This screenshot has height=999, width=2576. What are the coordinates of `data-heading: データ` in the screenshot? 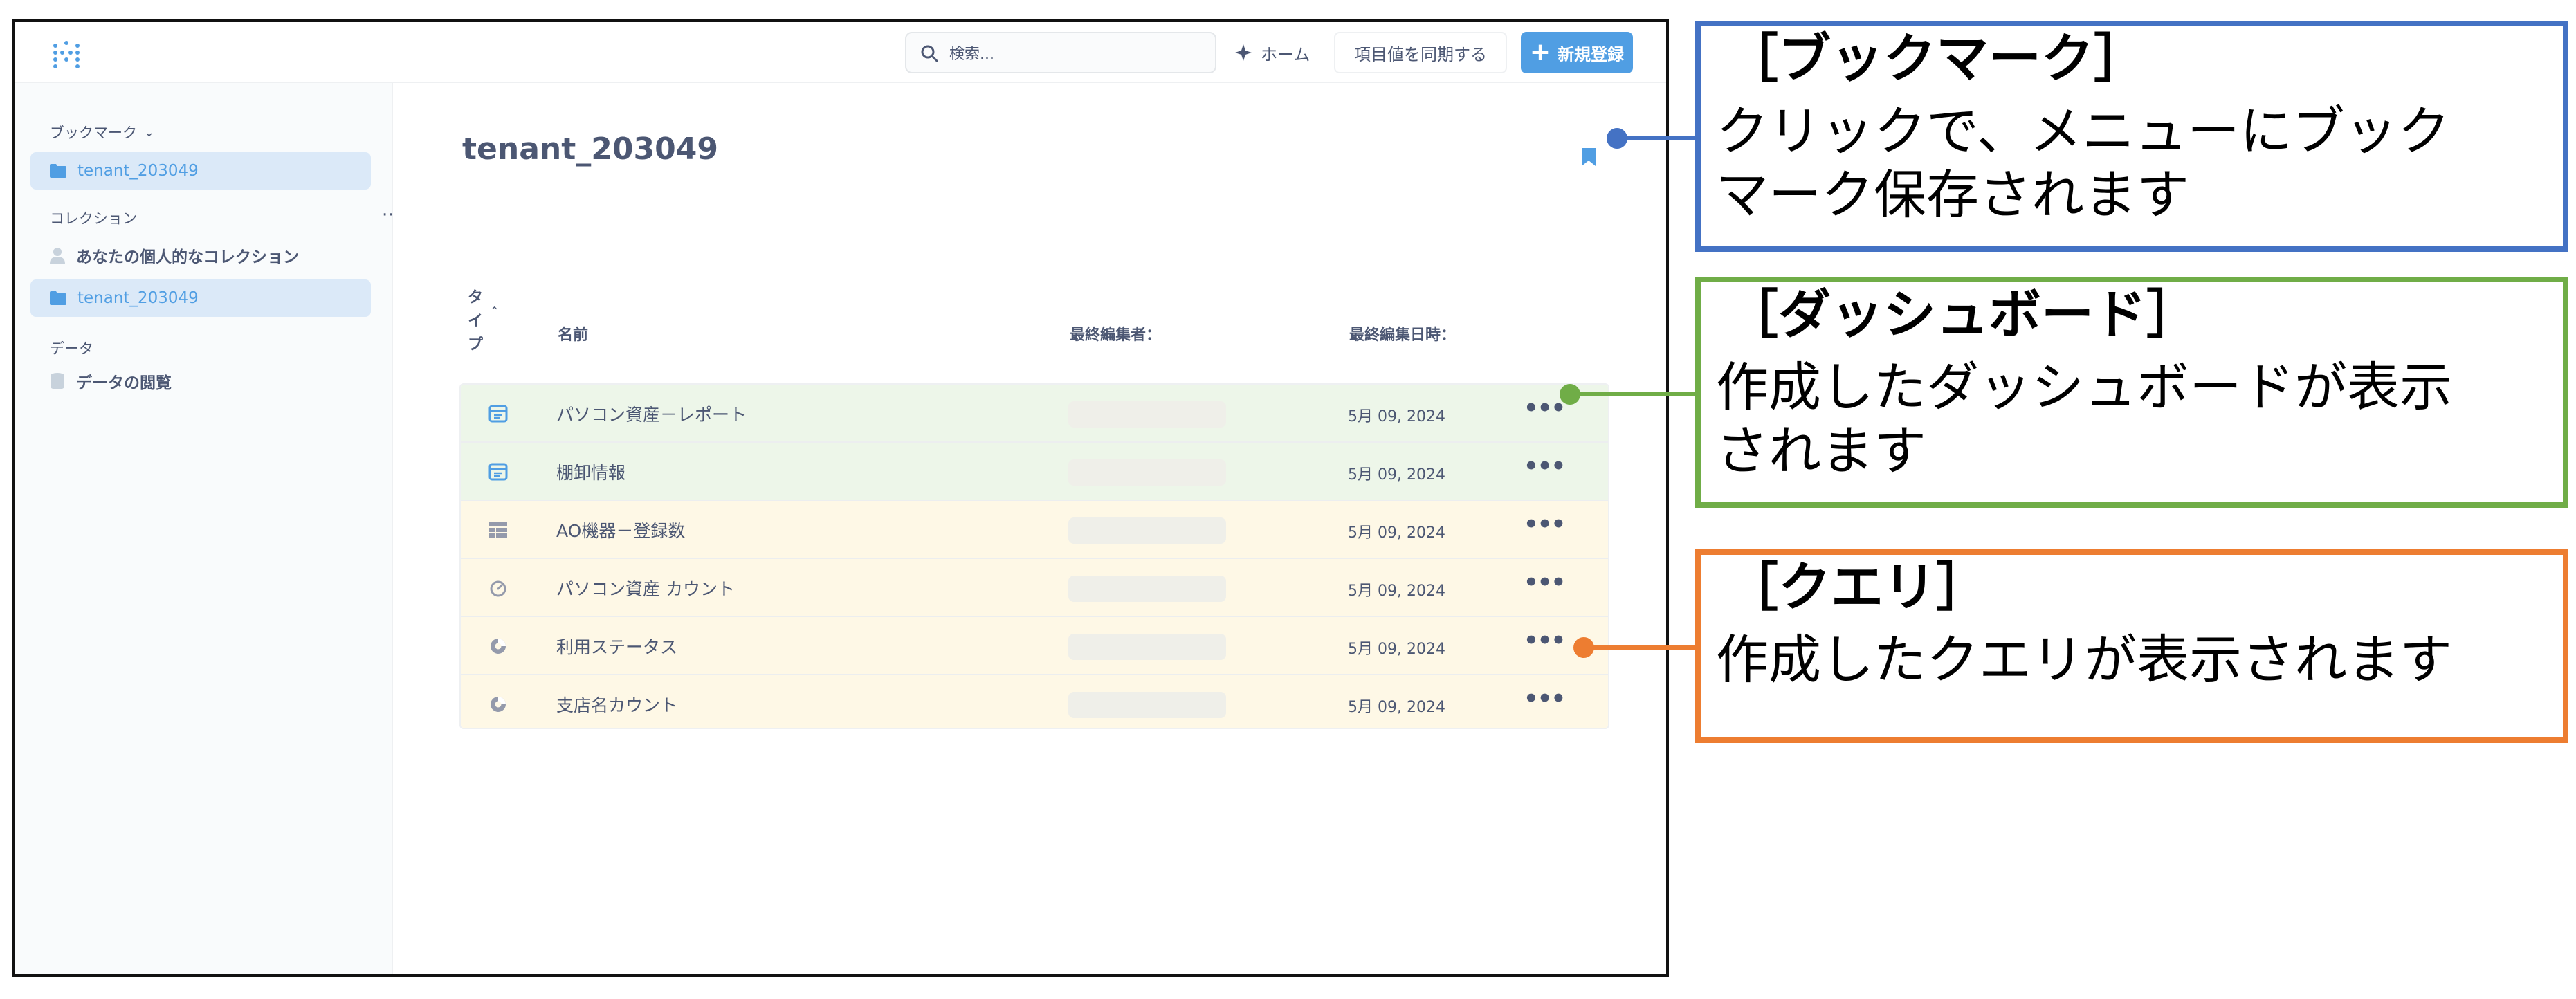 It's located at (71, 348).